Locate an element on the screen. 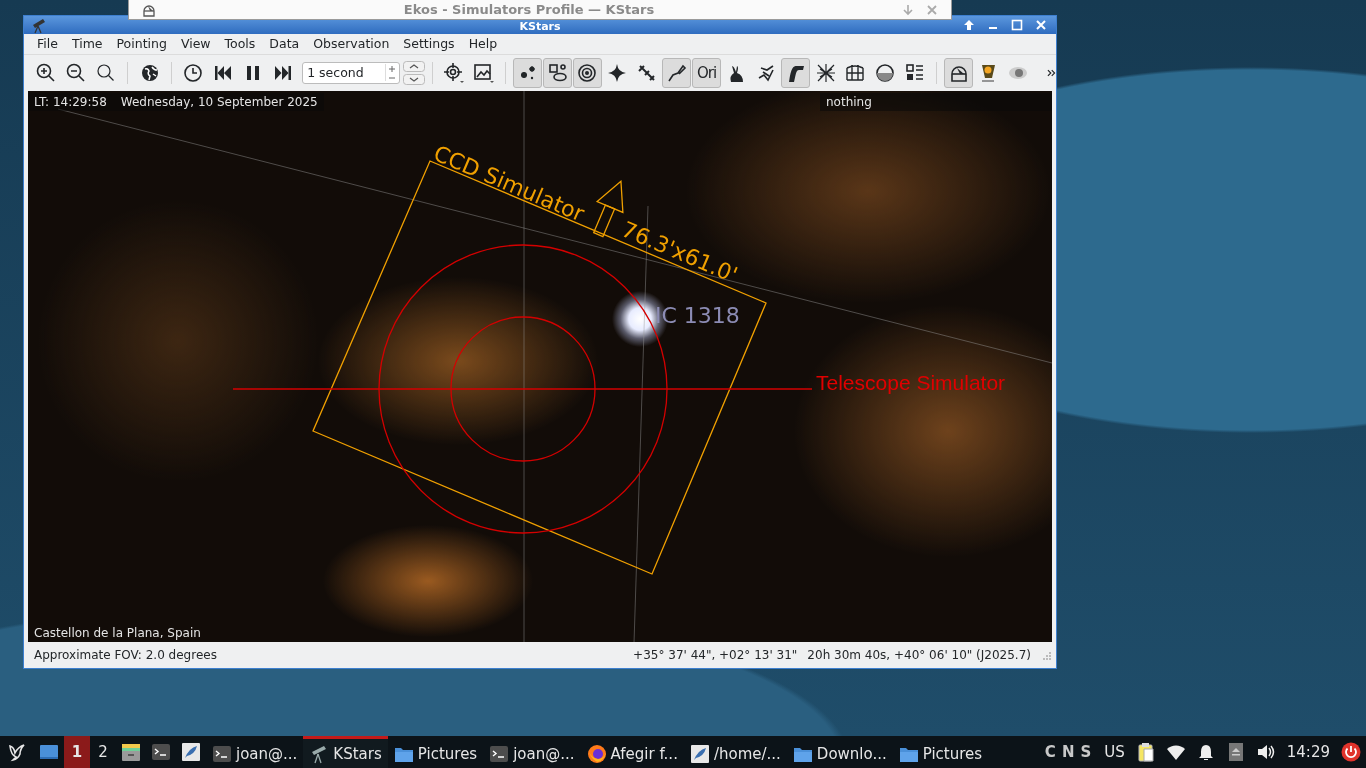 This screenshot has width=1366, height=768. solar-system-icon is located at coordinates (587, 72).